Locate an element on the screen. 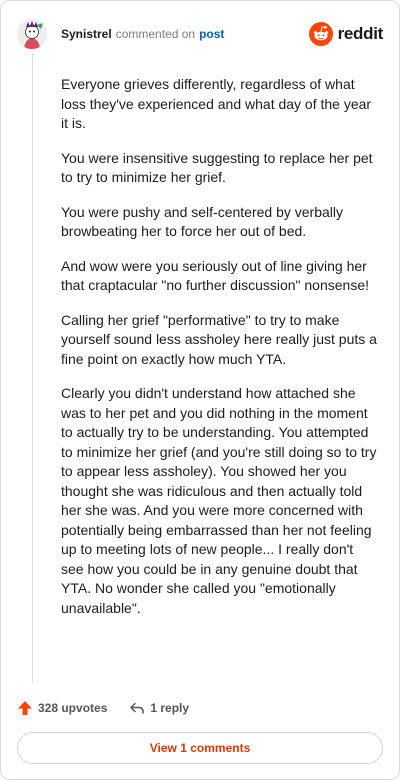 The image size is (400, 780). reddit-logo: reddit is located at coordinates (346, 34).